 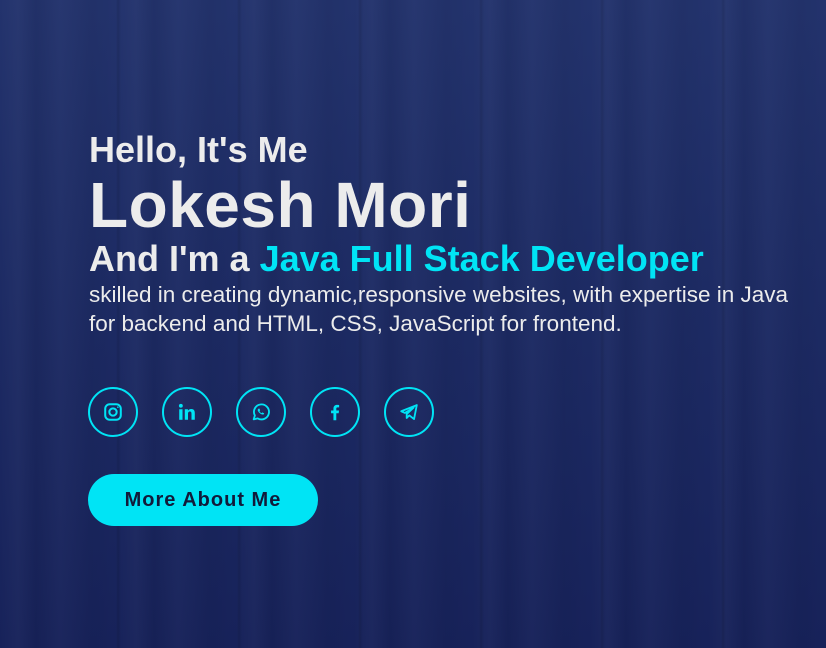 I want to click on more-about-me-button: More About Me, so click(x=203, y=500).